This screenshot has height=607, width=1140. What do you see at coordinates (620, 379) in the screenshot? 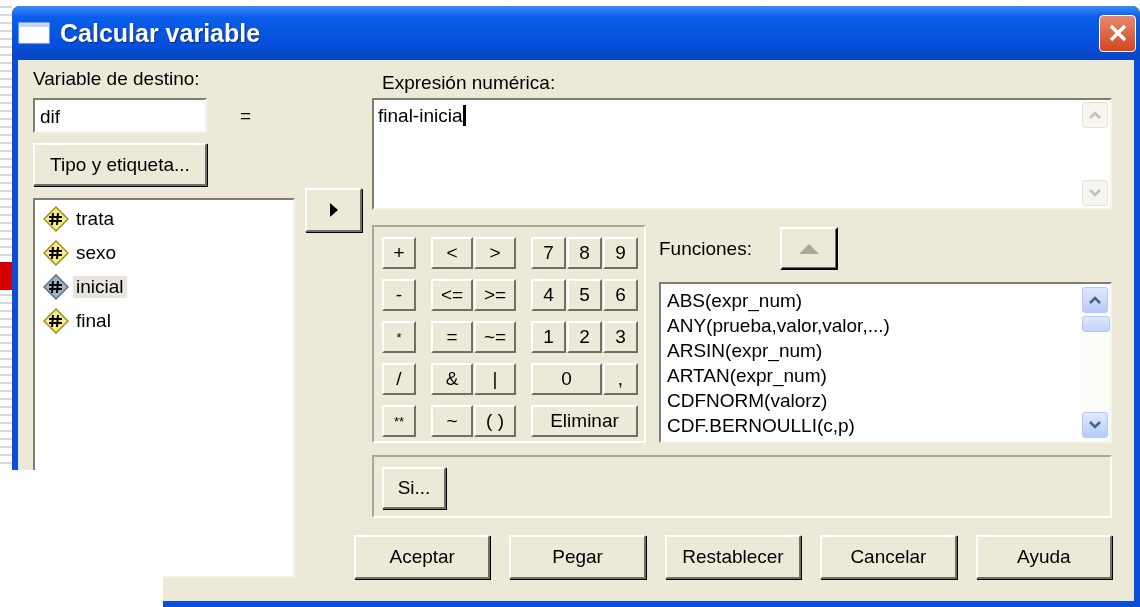
I see `keypad-key: ,` at bounding box center [620, 379].